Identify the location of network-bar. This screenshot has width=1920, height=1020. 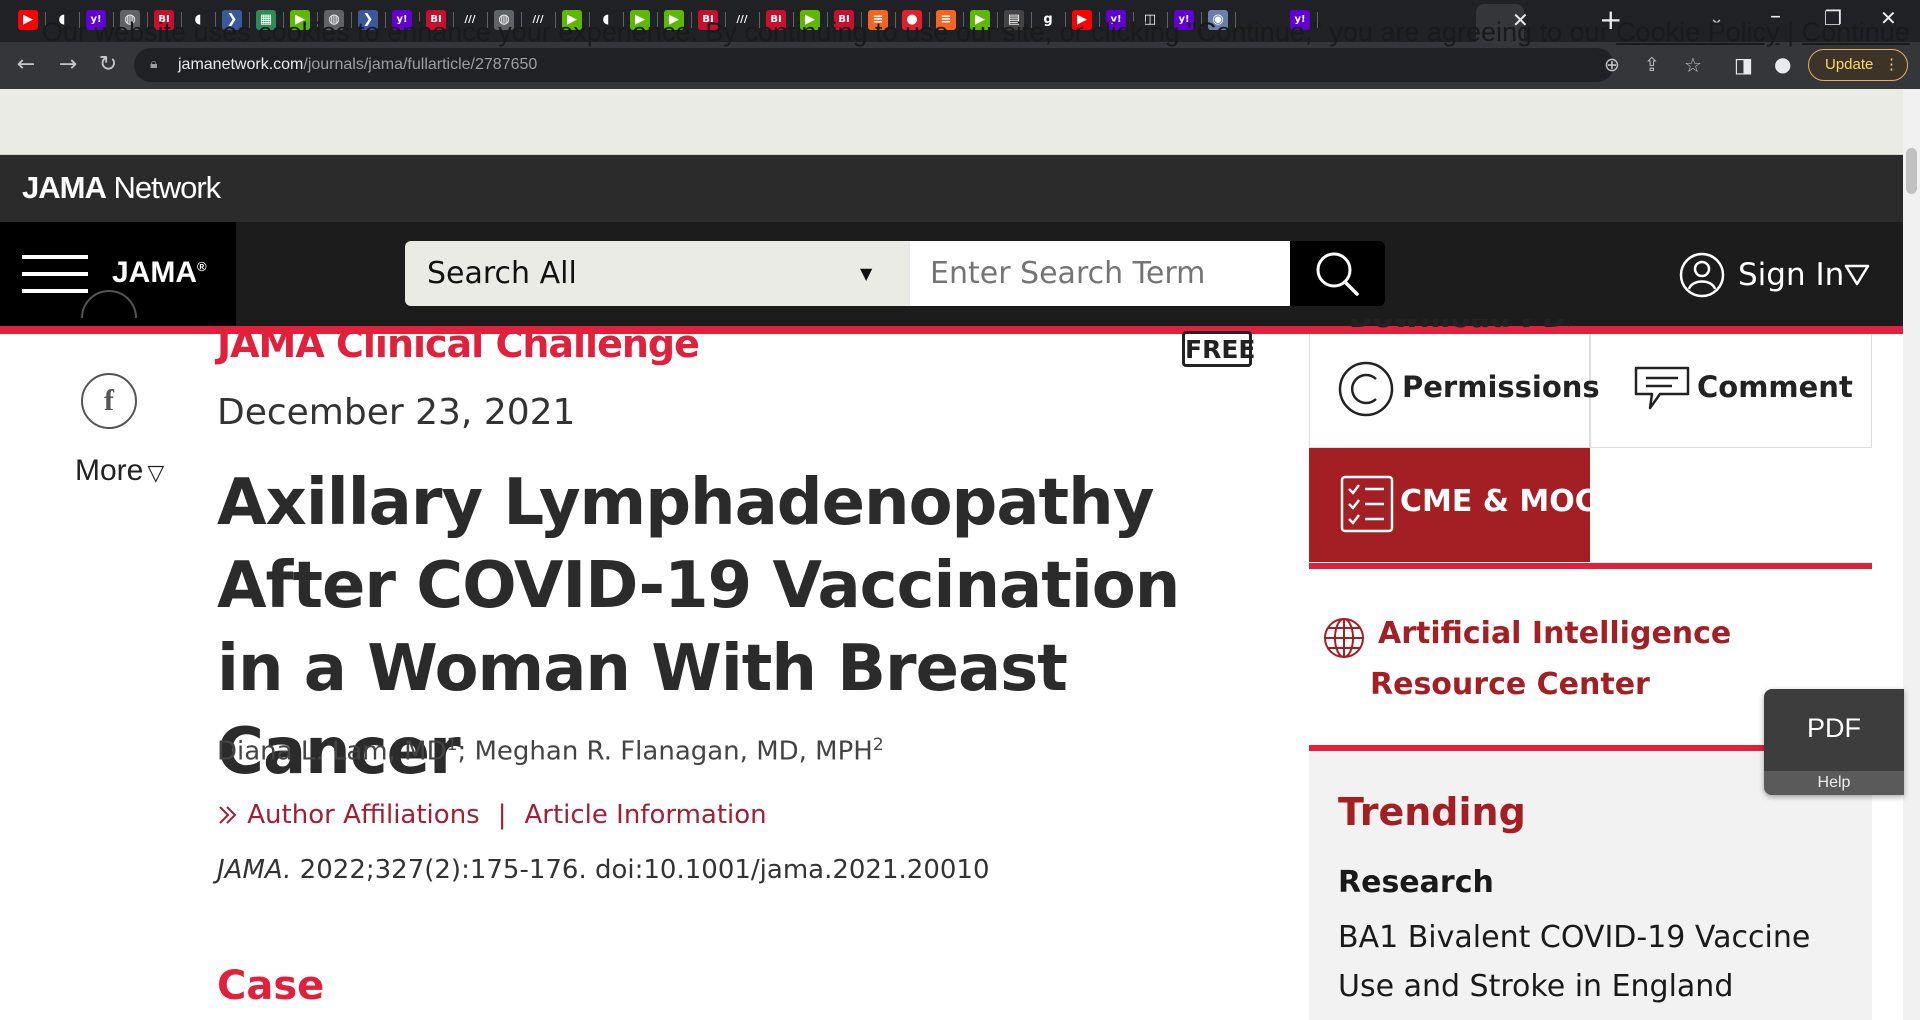
(951, 188).